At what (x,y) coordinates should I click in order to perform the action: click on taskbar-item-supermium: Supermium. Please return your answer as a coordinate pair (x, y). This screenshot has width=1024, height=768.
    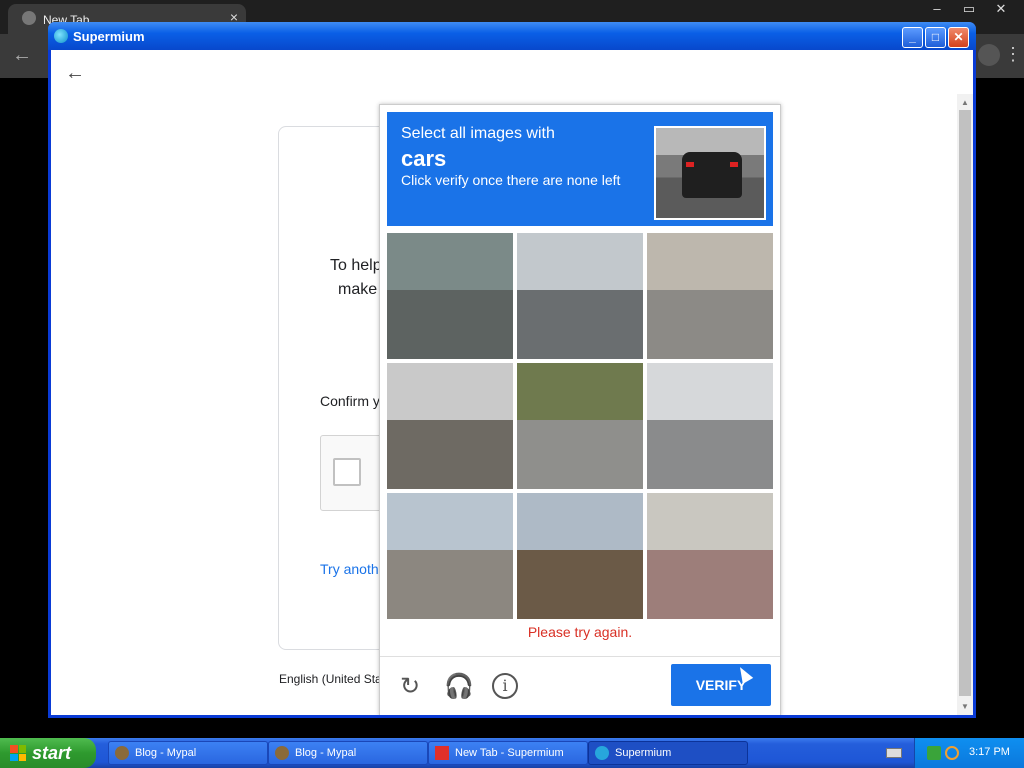
    Looking at the image, I should click on (668, 753).